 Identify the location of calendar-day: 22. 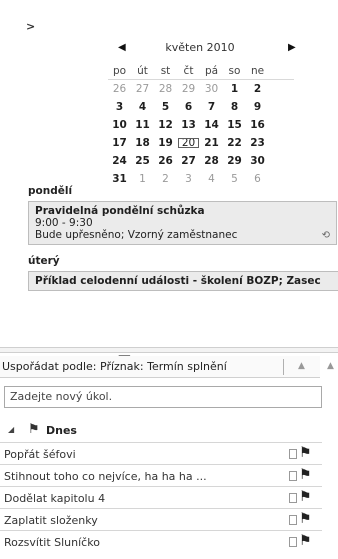
(234, 143).